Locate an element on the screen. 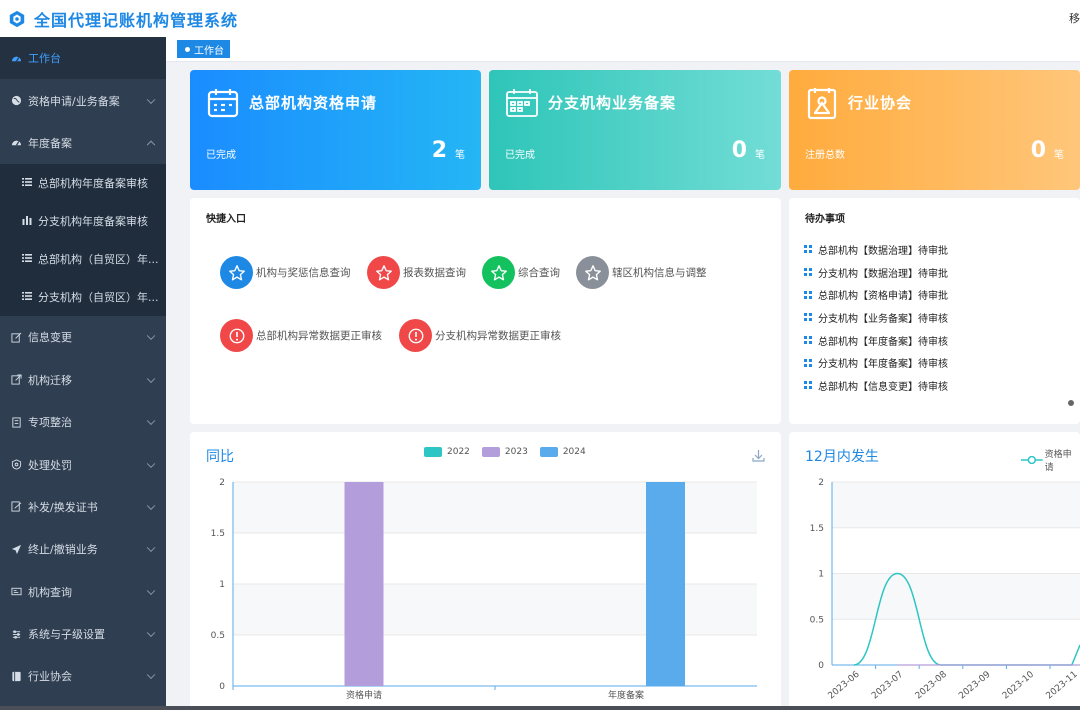 The image size is (1080, 710). tab-workbench: 工作台 is located at coordinates (203, 49).